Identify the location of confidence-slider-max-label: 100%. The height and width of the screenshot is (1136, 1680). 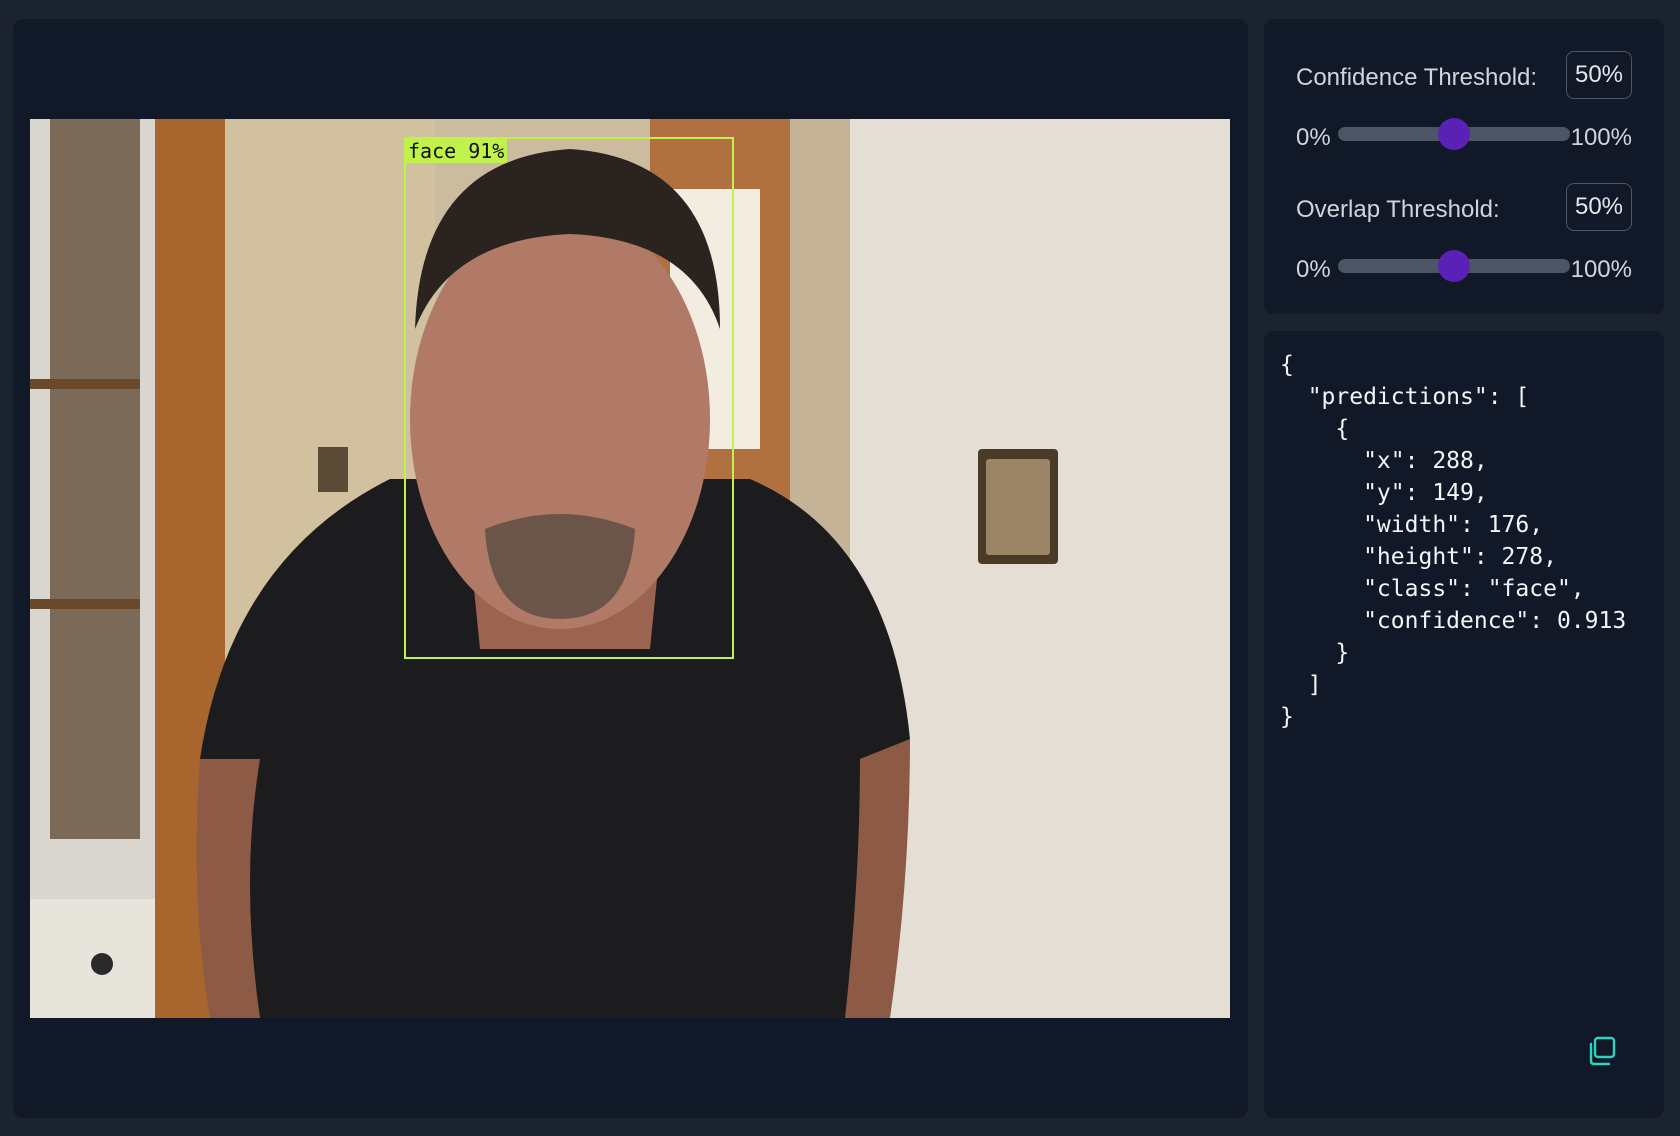
(1601, 137).